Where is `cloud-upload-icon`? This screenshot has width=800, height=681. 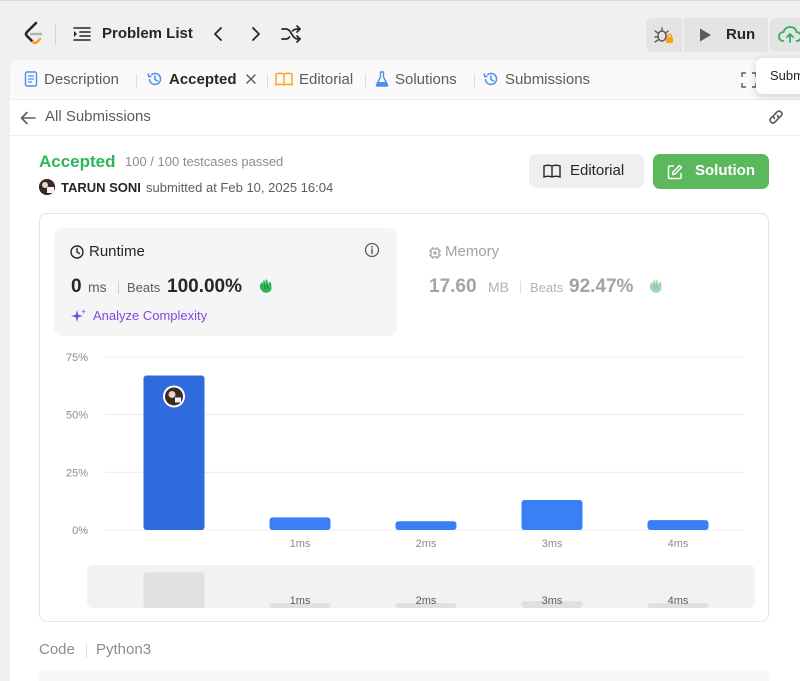
cloud-upload-icon is located at coordinates (789, 34).